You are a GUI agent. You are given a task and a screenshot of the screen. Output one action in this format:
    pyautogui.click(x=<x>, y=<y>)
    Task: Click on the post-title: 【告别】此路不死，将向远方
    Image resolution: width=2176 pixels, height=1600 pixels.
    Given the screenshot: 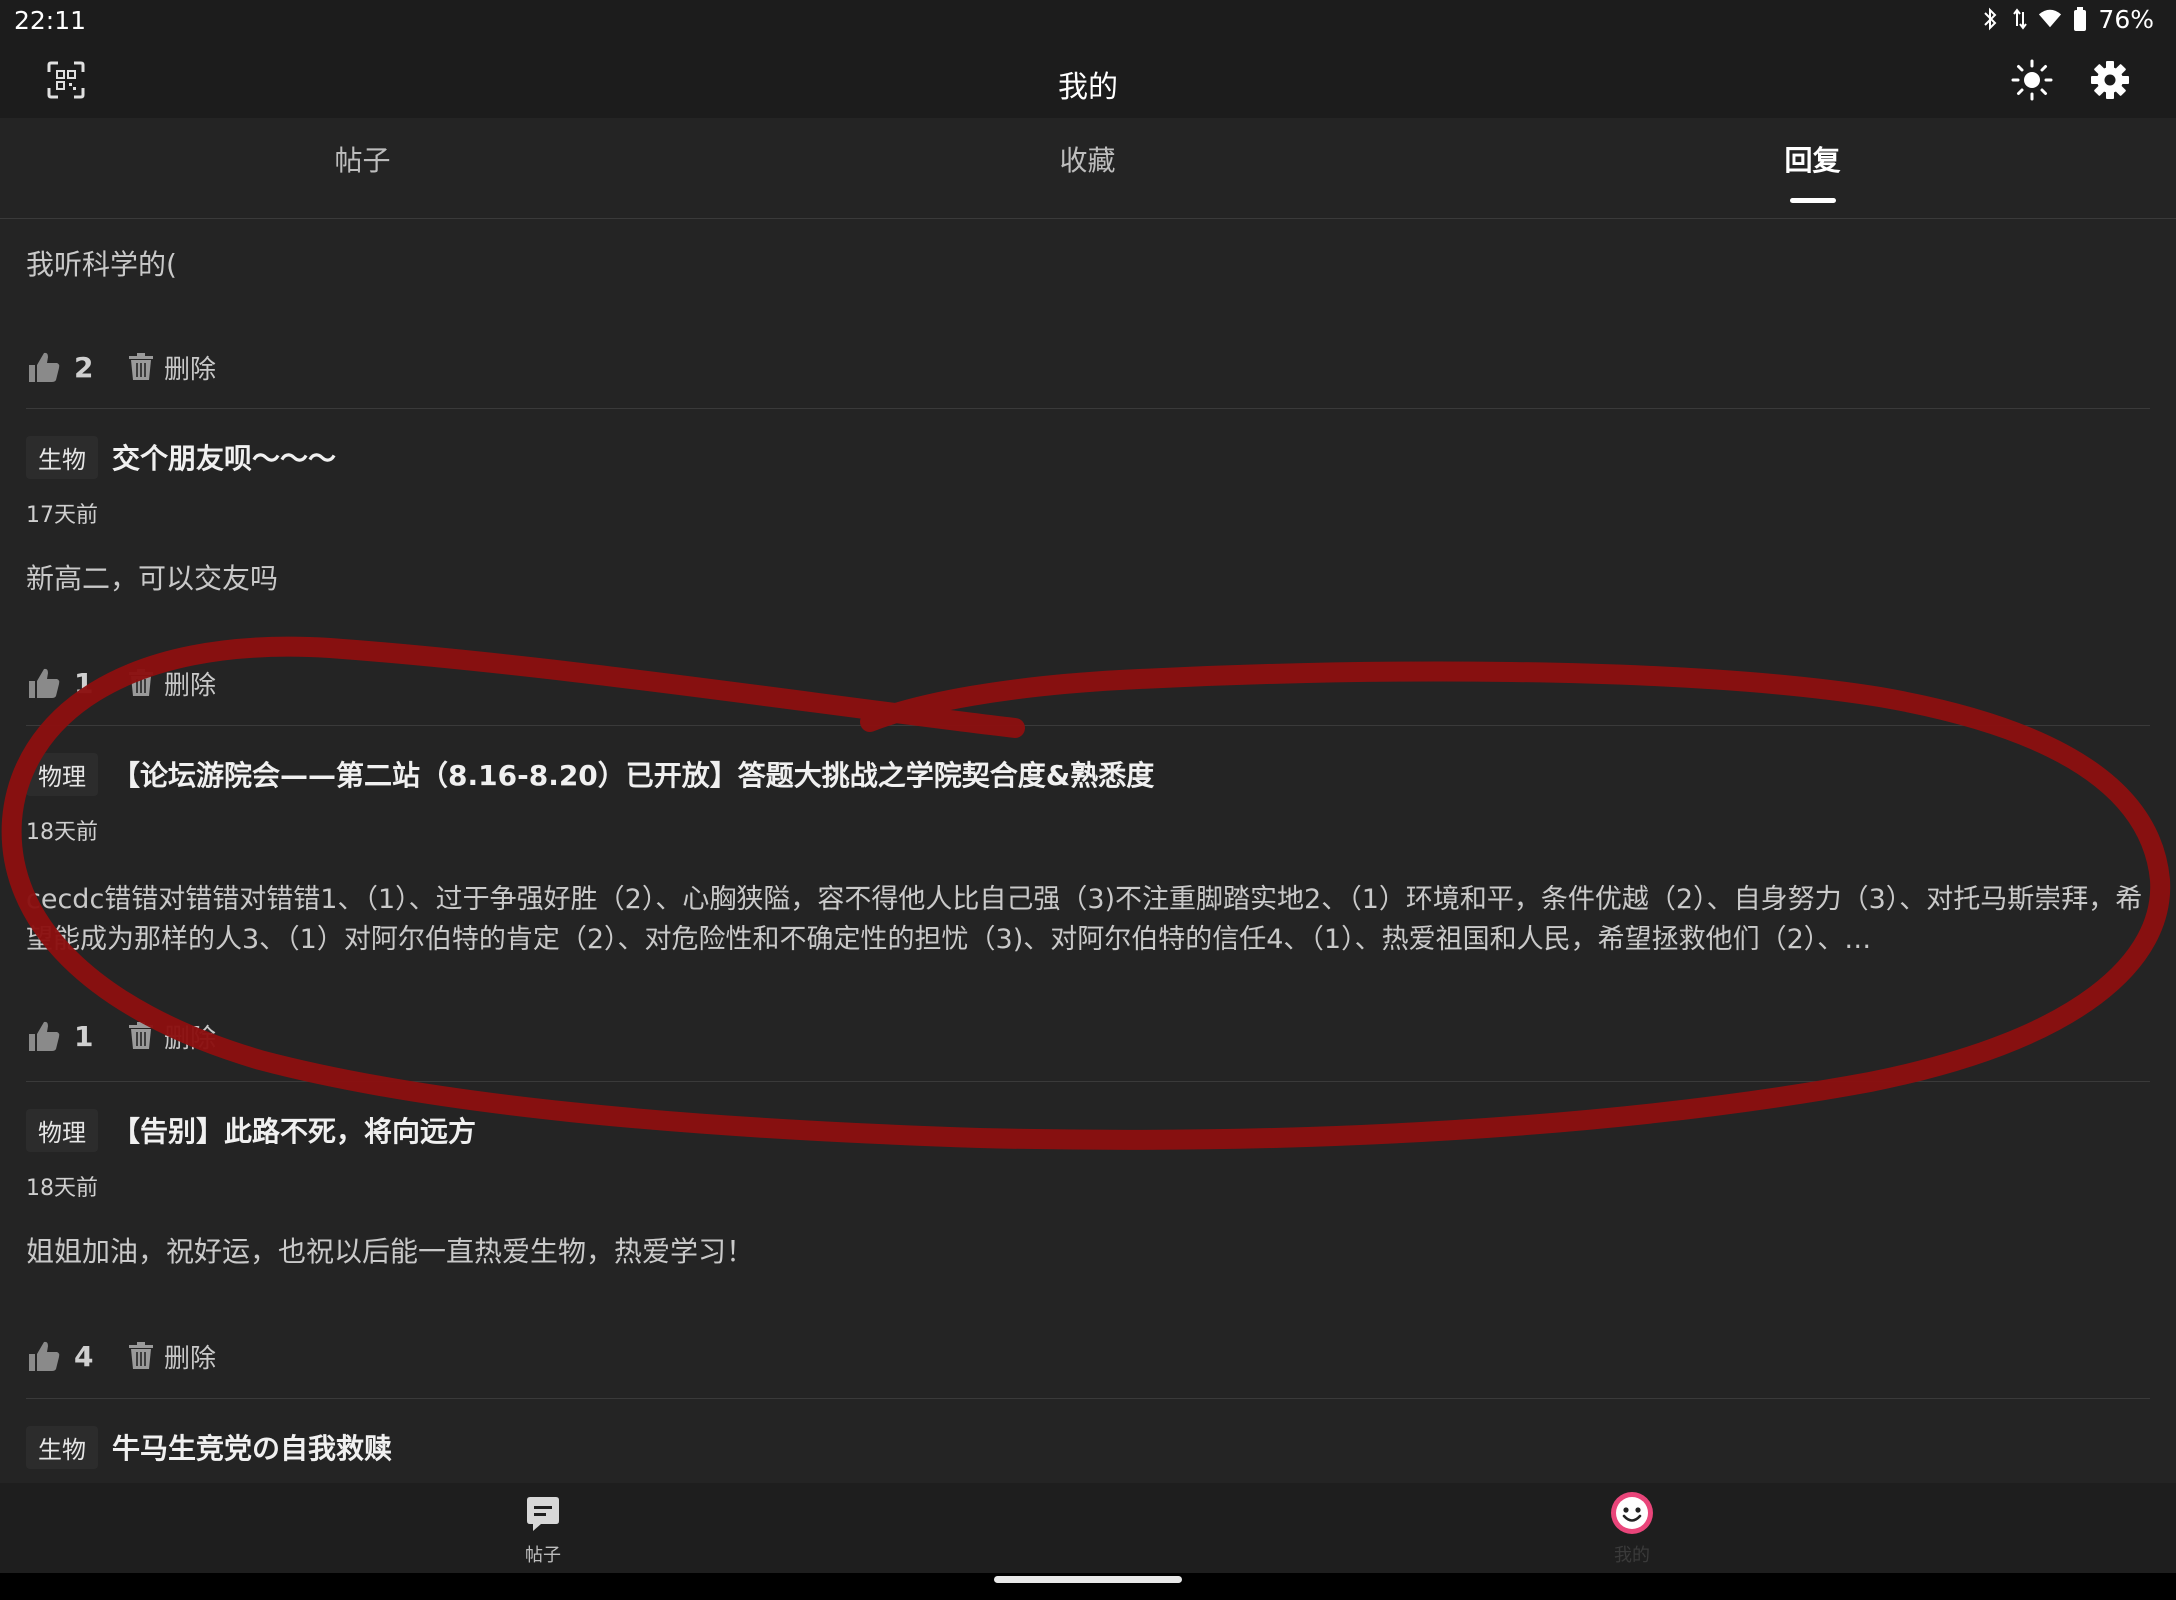 What is the action you would take?
    pyautogui.click(x=294, y=1131)
    